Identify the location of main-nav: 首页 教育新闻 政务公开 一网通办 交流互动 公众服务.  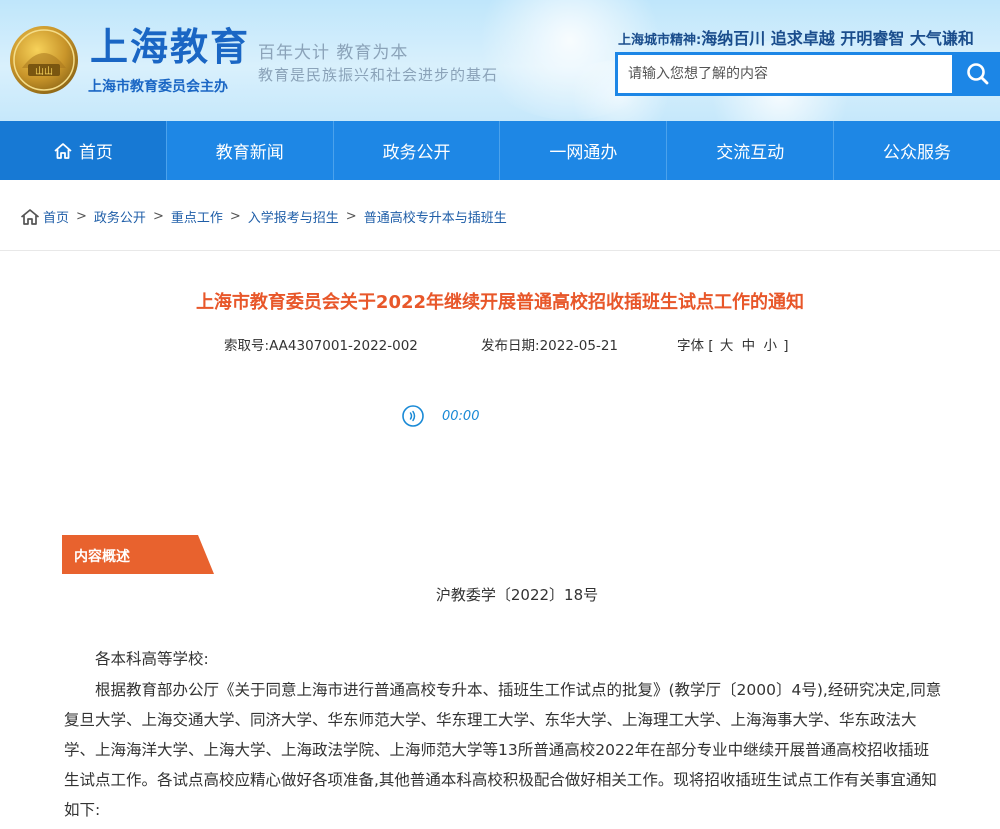
(500, 150).